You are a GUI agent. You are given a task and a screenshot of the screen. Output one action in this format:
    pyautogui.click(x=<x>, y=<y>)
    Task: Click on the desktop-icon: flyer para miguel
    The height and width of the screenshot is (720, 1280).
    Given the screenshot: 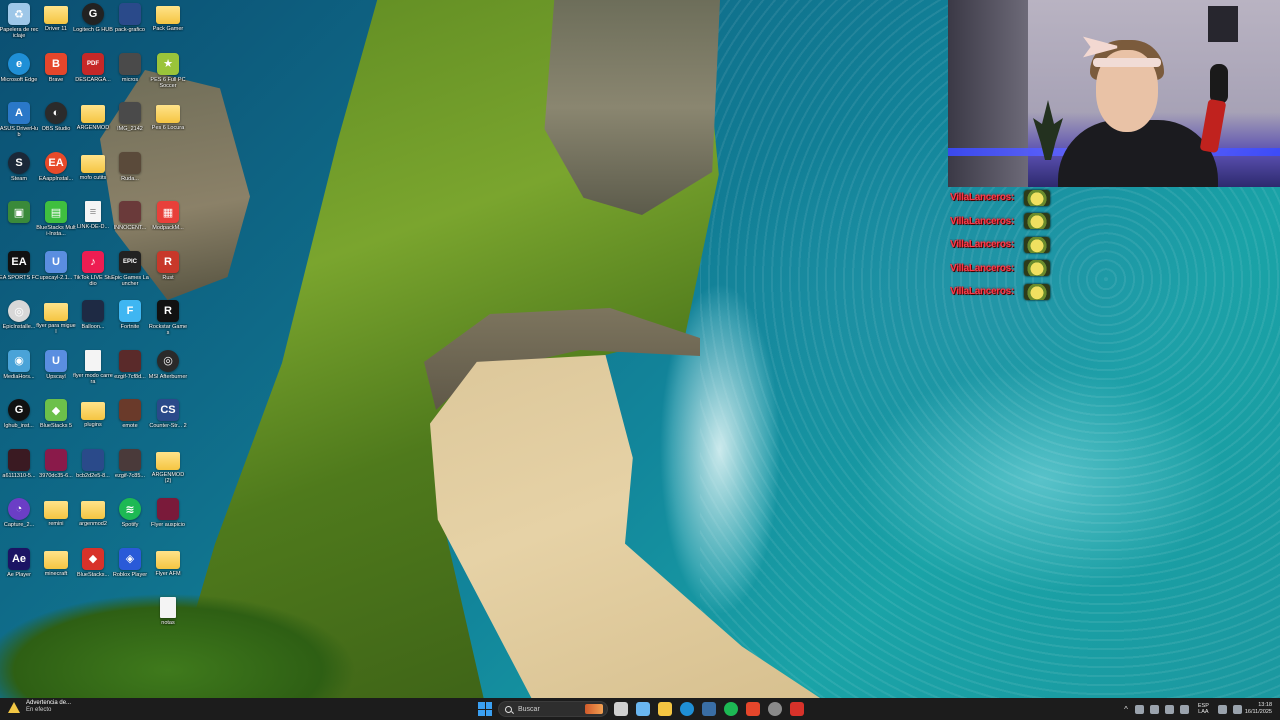 What is the action you would take?
    pyautogui.click(x=56, y=324)
    